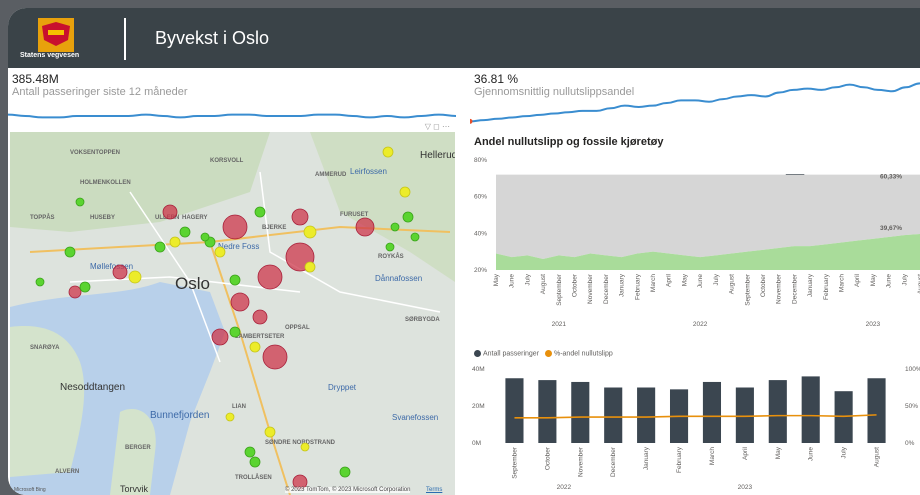 The width and height of the screenshot is (920, 495). Describe the element at coordinates (700, 324) in the screenshot. I see `year-label: 2022` at that location.